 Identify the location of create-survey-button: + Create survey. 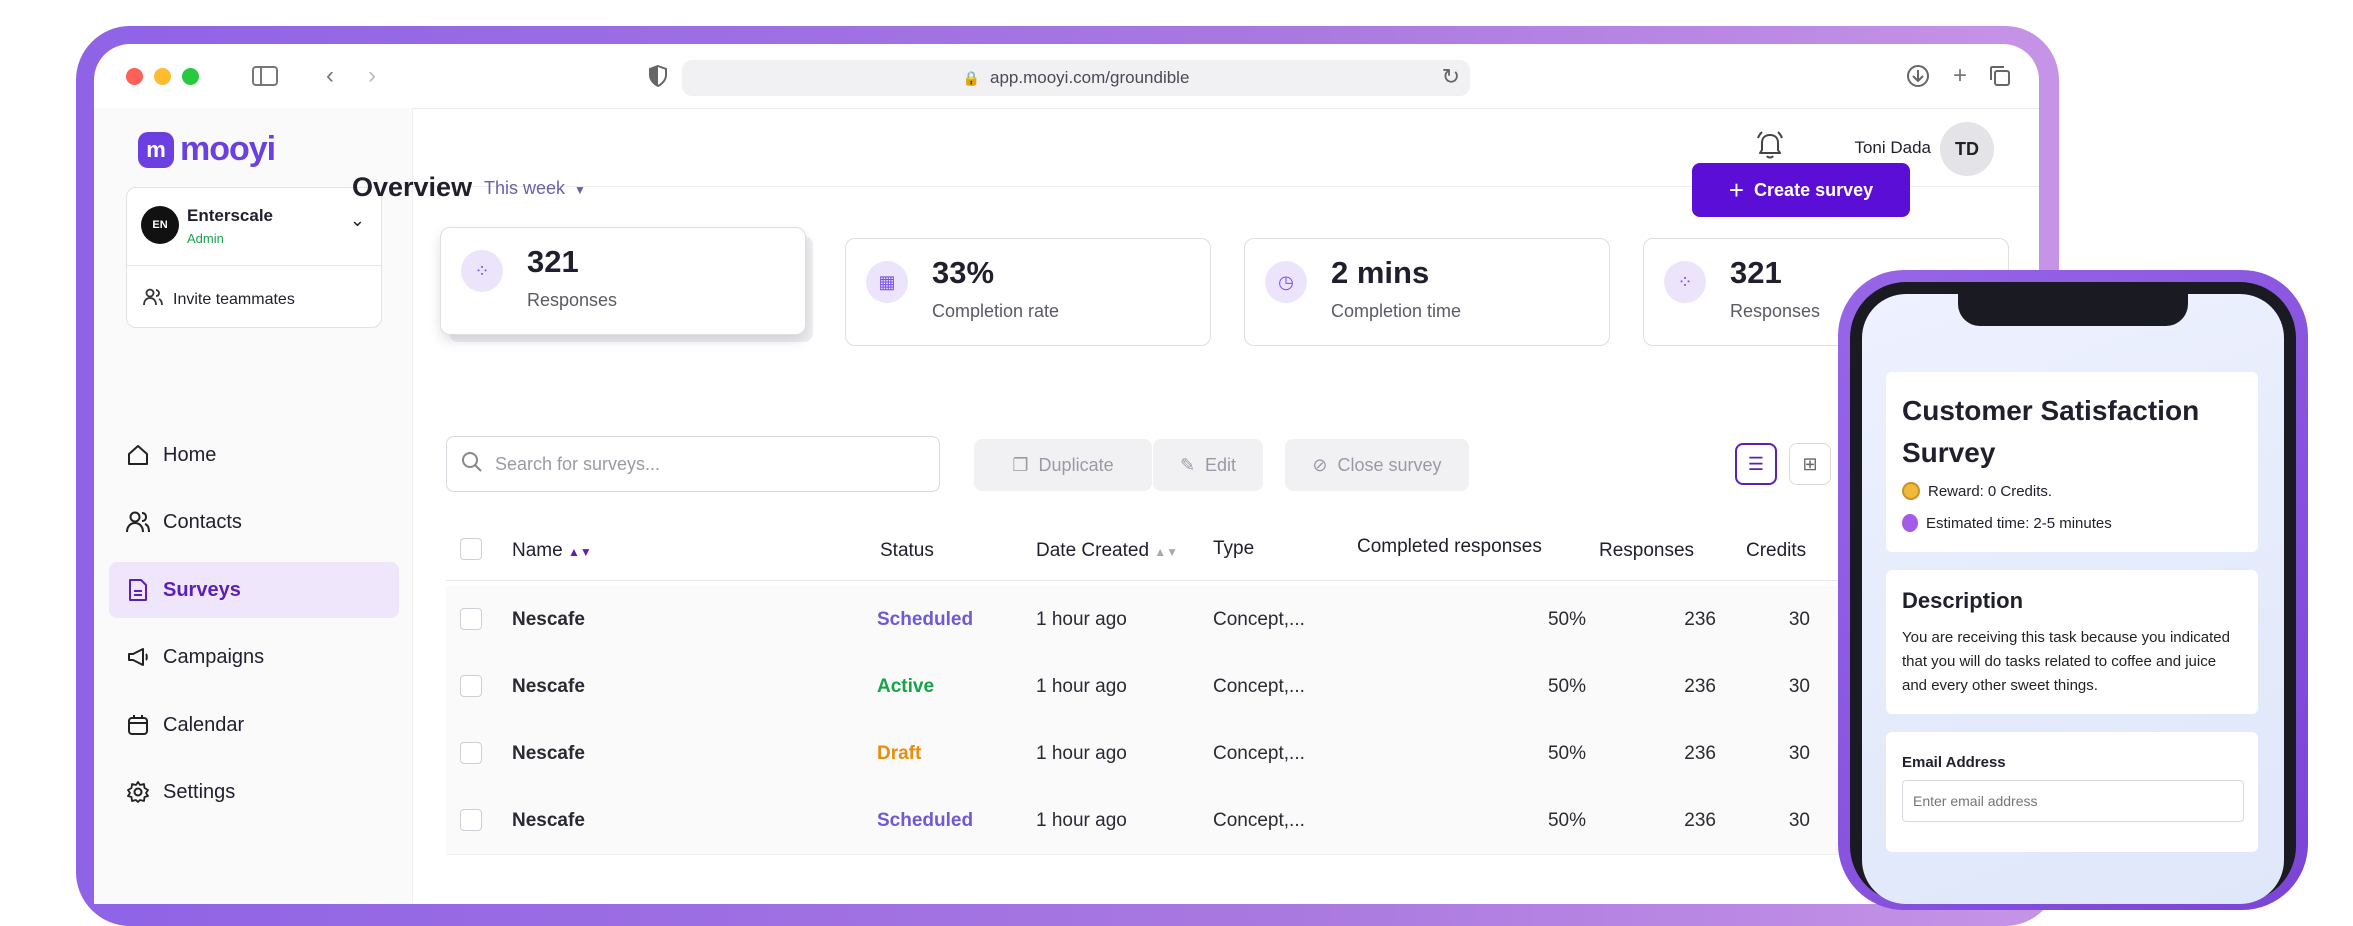
(1801, 190).